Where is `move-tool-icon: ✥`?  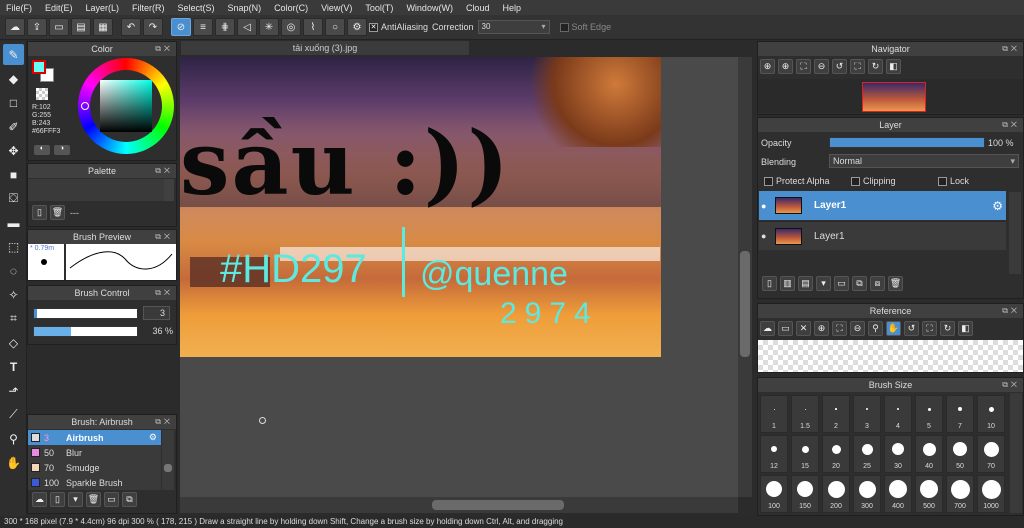 move-tool-icon: ✥ is located at coordinates (13, 150).